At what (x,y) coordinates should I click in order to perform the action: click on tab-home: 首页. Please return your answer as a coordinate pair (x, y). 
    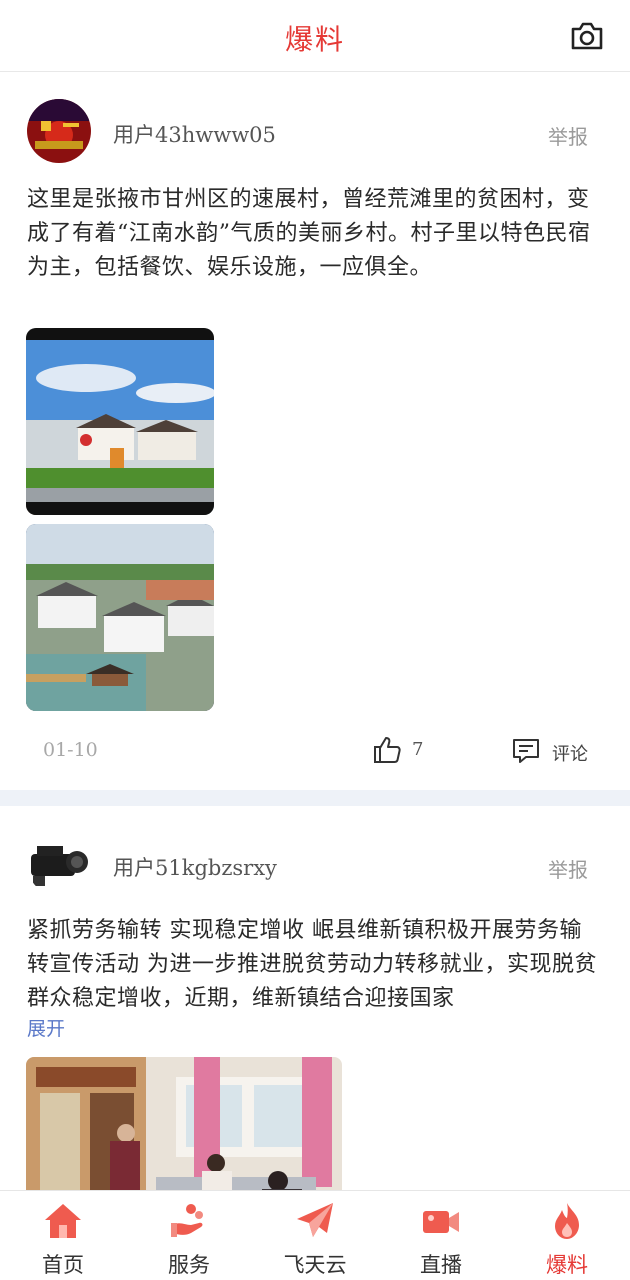
    Looking at the image, I should click on (63, 1235).